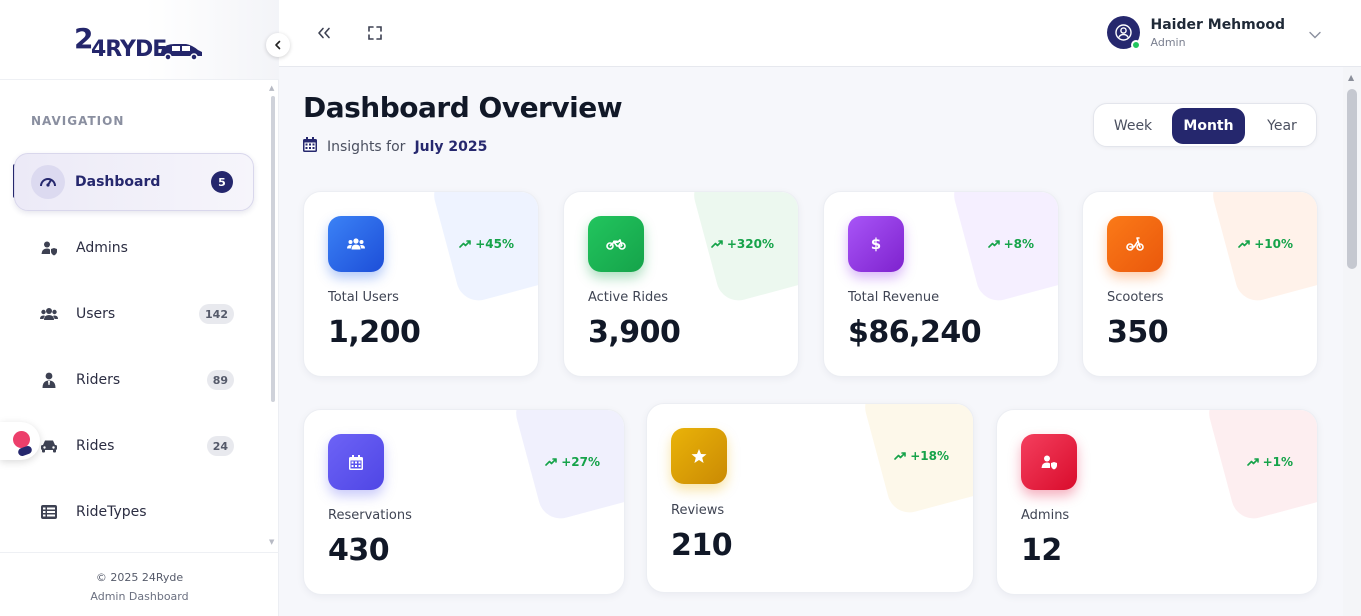  What do you see at coordinates (941, 284) in the screenshot?
I see `stat-card-total-revenue: $ +8% Total Revenue $86,240` at bounding box center [941, 284].